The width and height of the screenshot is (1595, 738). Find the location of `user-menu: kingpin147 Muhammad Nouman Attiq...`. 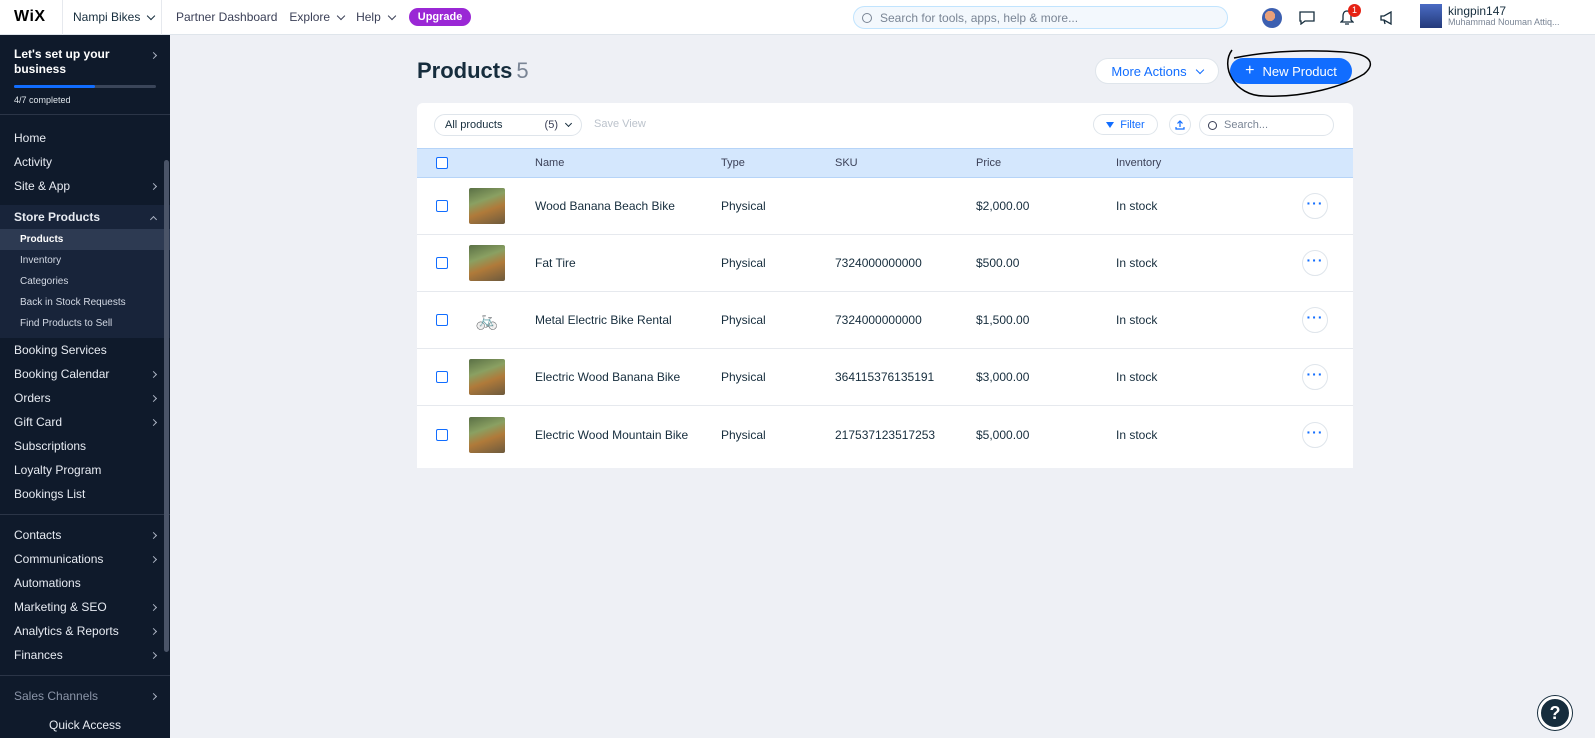

user-menu: kingpin147 Muhammad Nouman Attiq... is located at coordinates (1490, 16).